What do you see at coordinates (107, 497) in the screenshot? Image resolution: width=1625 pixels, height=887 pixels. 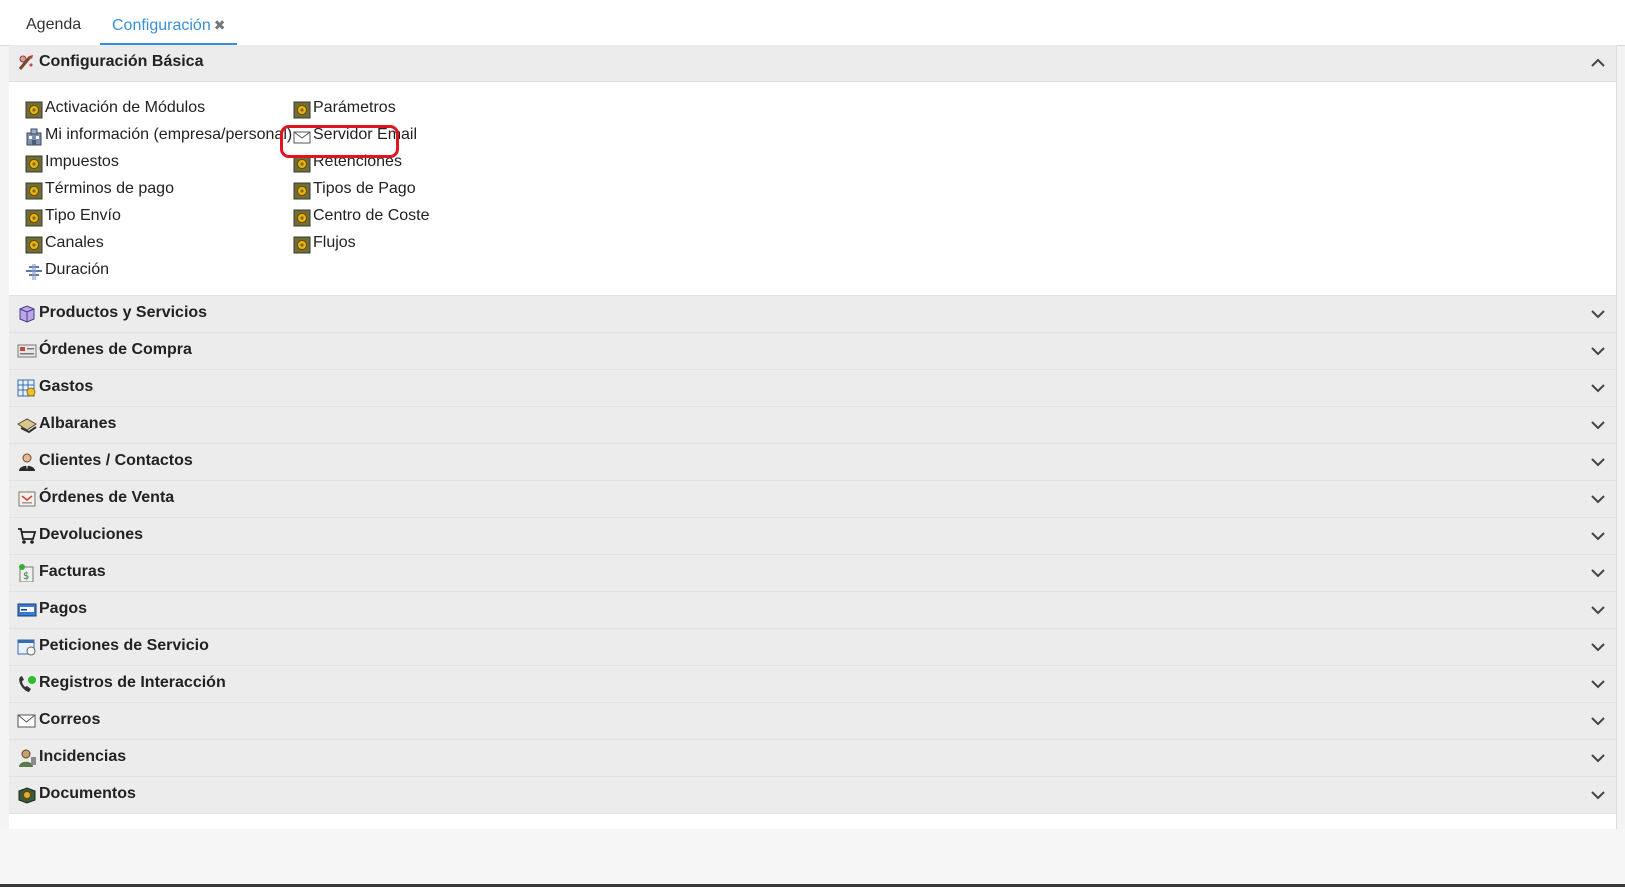 I see `section-title: Órdenes de Venta` at bounding box center [107, 497].